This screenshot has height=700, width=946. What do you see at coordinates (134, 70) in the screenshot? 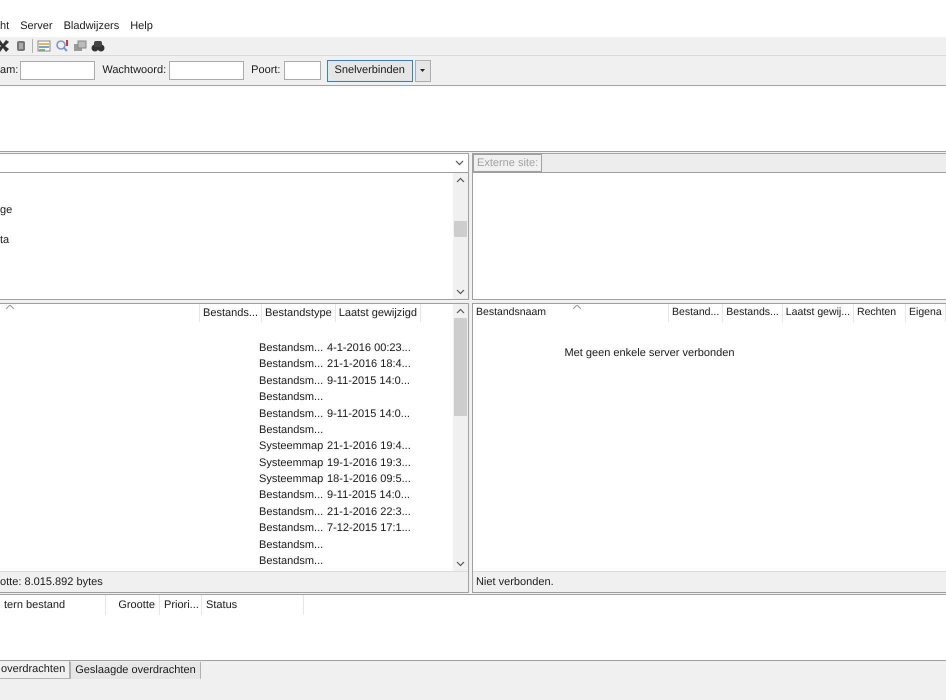
I see `field-label: Wachtwoord:` at bounding box center [134, 70].